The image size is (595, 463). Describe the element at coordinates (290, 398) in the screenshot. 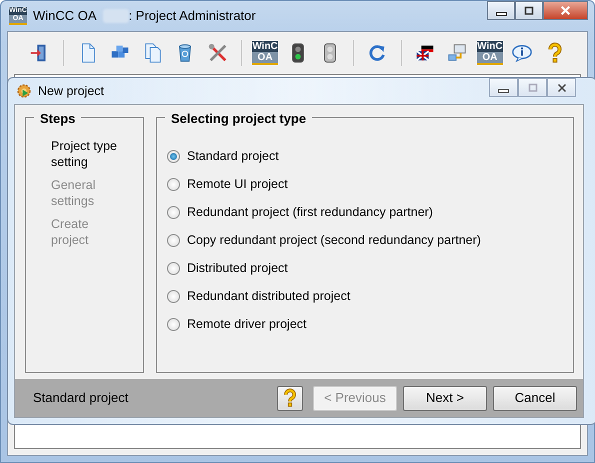

I see `help-button` at that location.